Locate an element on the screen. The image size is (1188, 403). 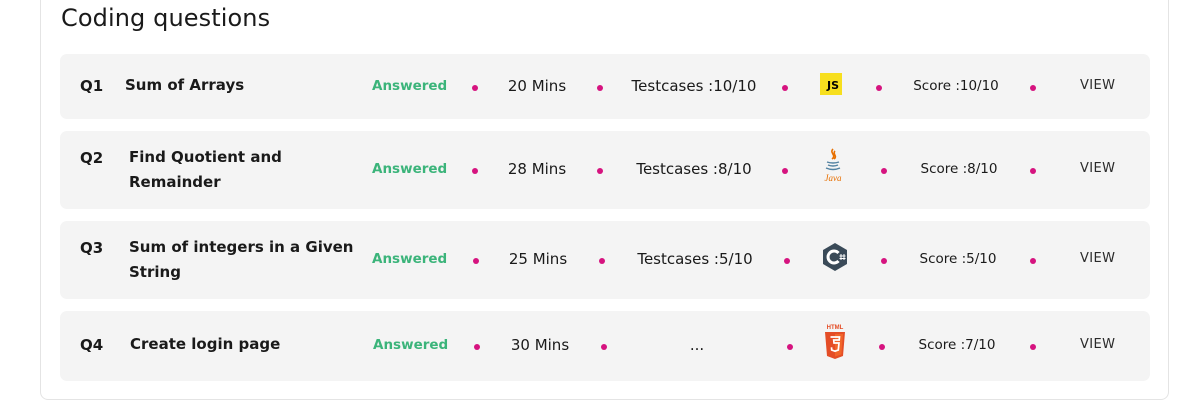
time-taken: 25 Mins is located at coordinates (538, 259).